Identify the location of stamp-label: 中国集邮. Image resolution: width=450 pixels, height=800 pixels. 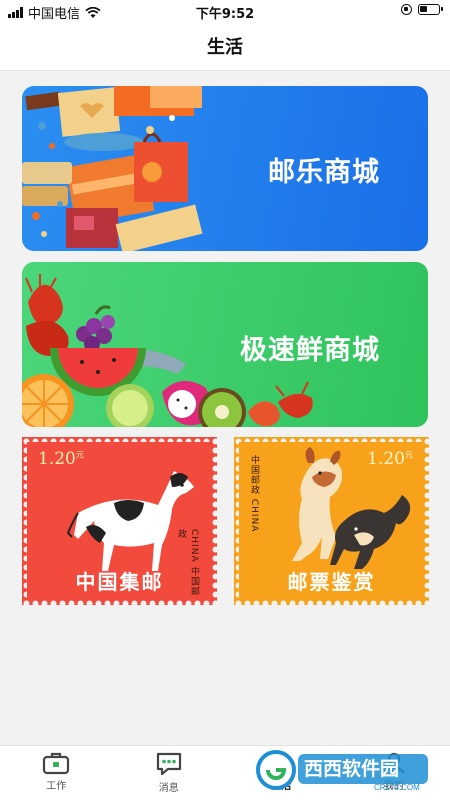
(119, 580).